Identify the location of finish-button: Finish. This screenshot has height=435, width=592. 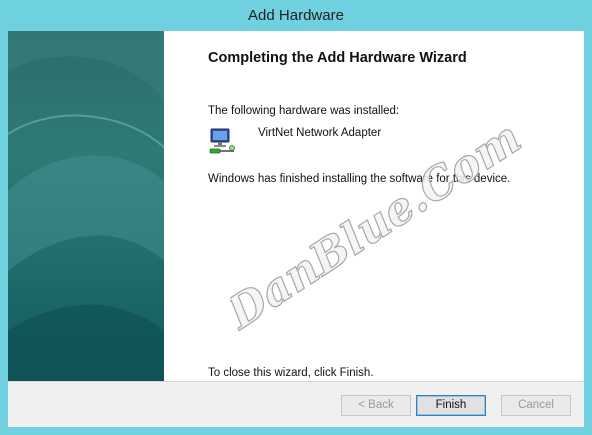
(451, 405).